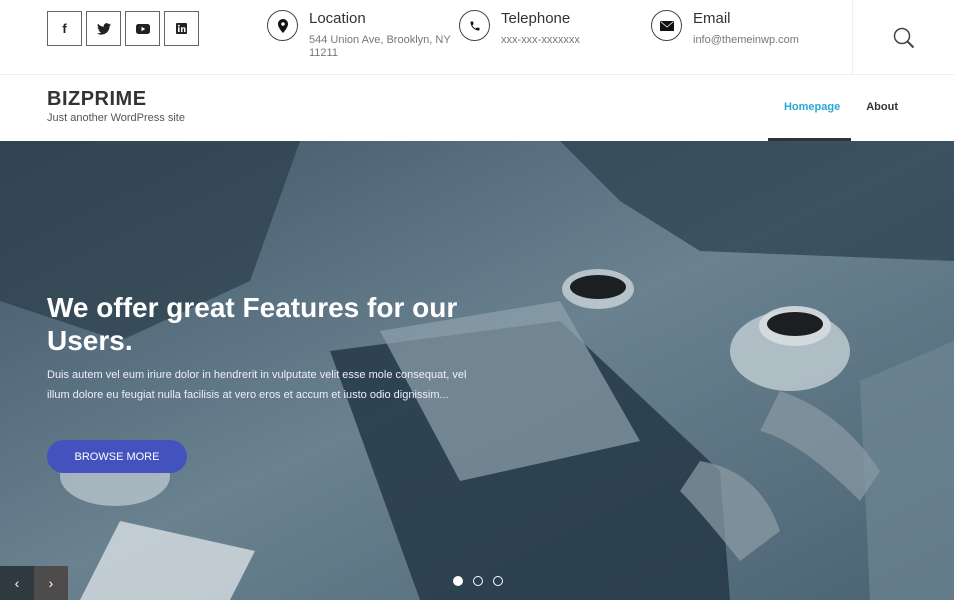 The image size is (954, 600). I want to click on search-button, so click(903, 37).